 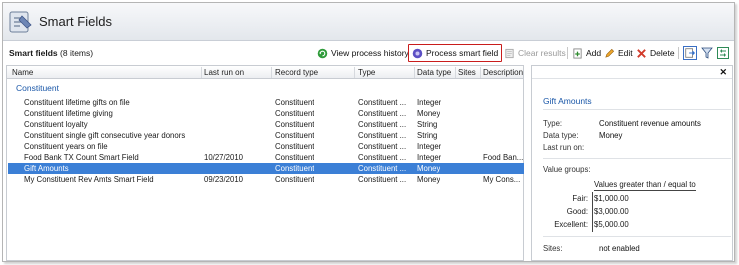 I want to click on clear-results-label: Clear results, so click(x=542, y=53).